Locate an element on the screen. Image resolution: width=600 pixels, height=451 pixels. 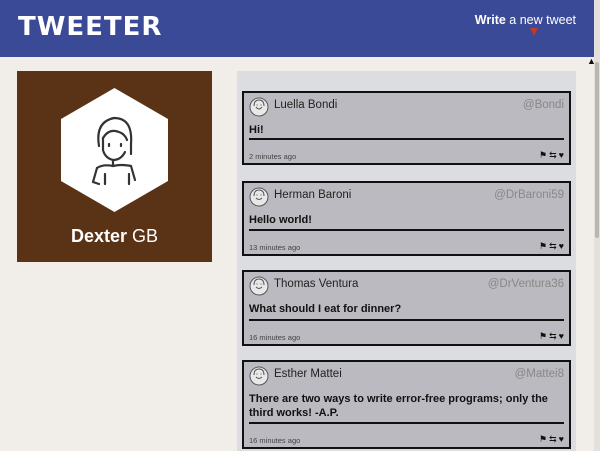
tweet-text: Hi! is located at coordinates (256, 130).